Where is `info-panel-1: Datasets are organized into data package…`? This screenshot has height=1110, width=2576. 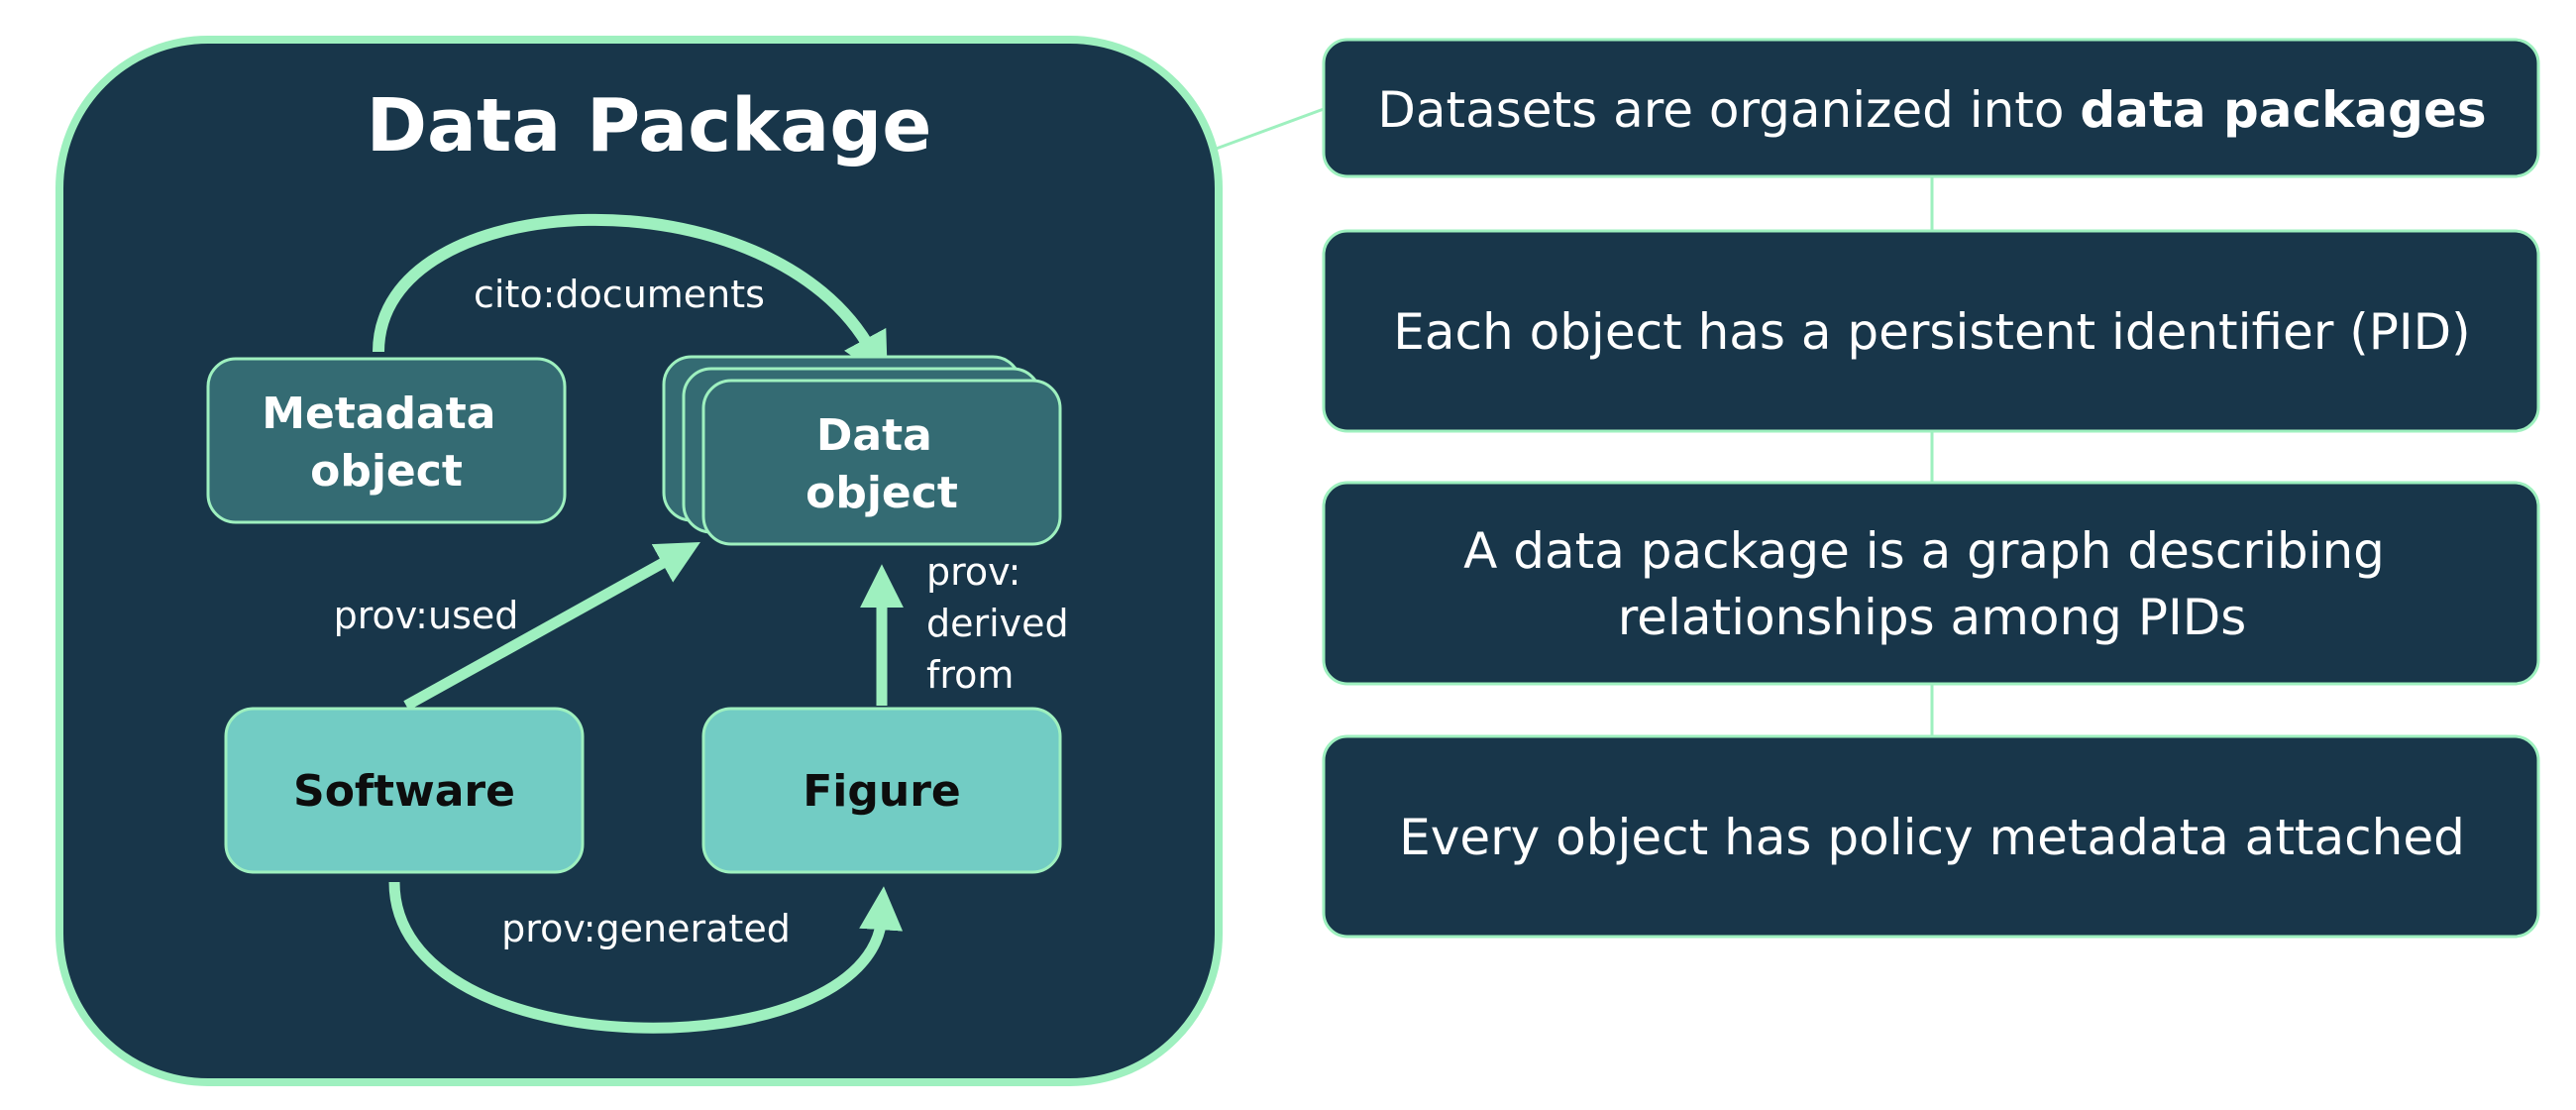 info-panel-1: Datasets are organized into data package… is located at coordinates (1931, 108).